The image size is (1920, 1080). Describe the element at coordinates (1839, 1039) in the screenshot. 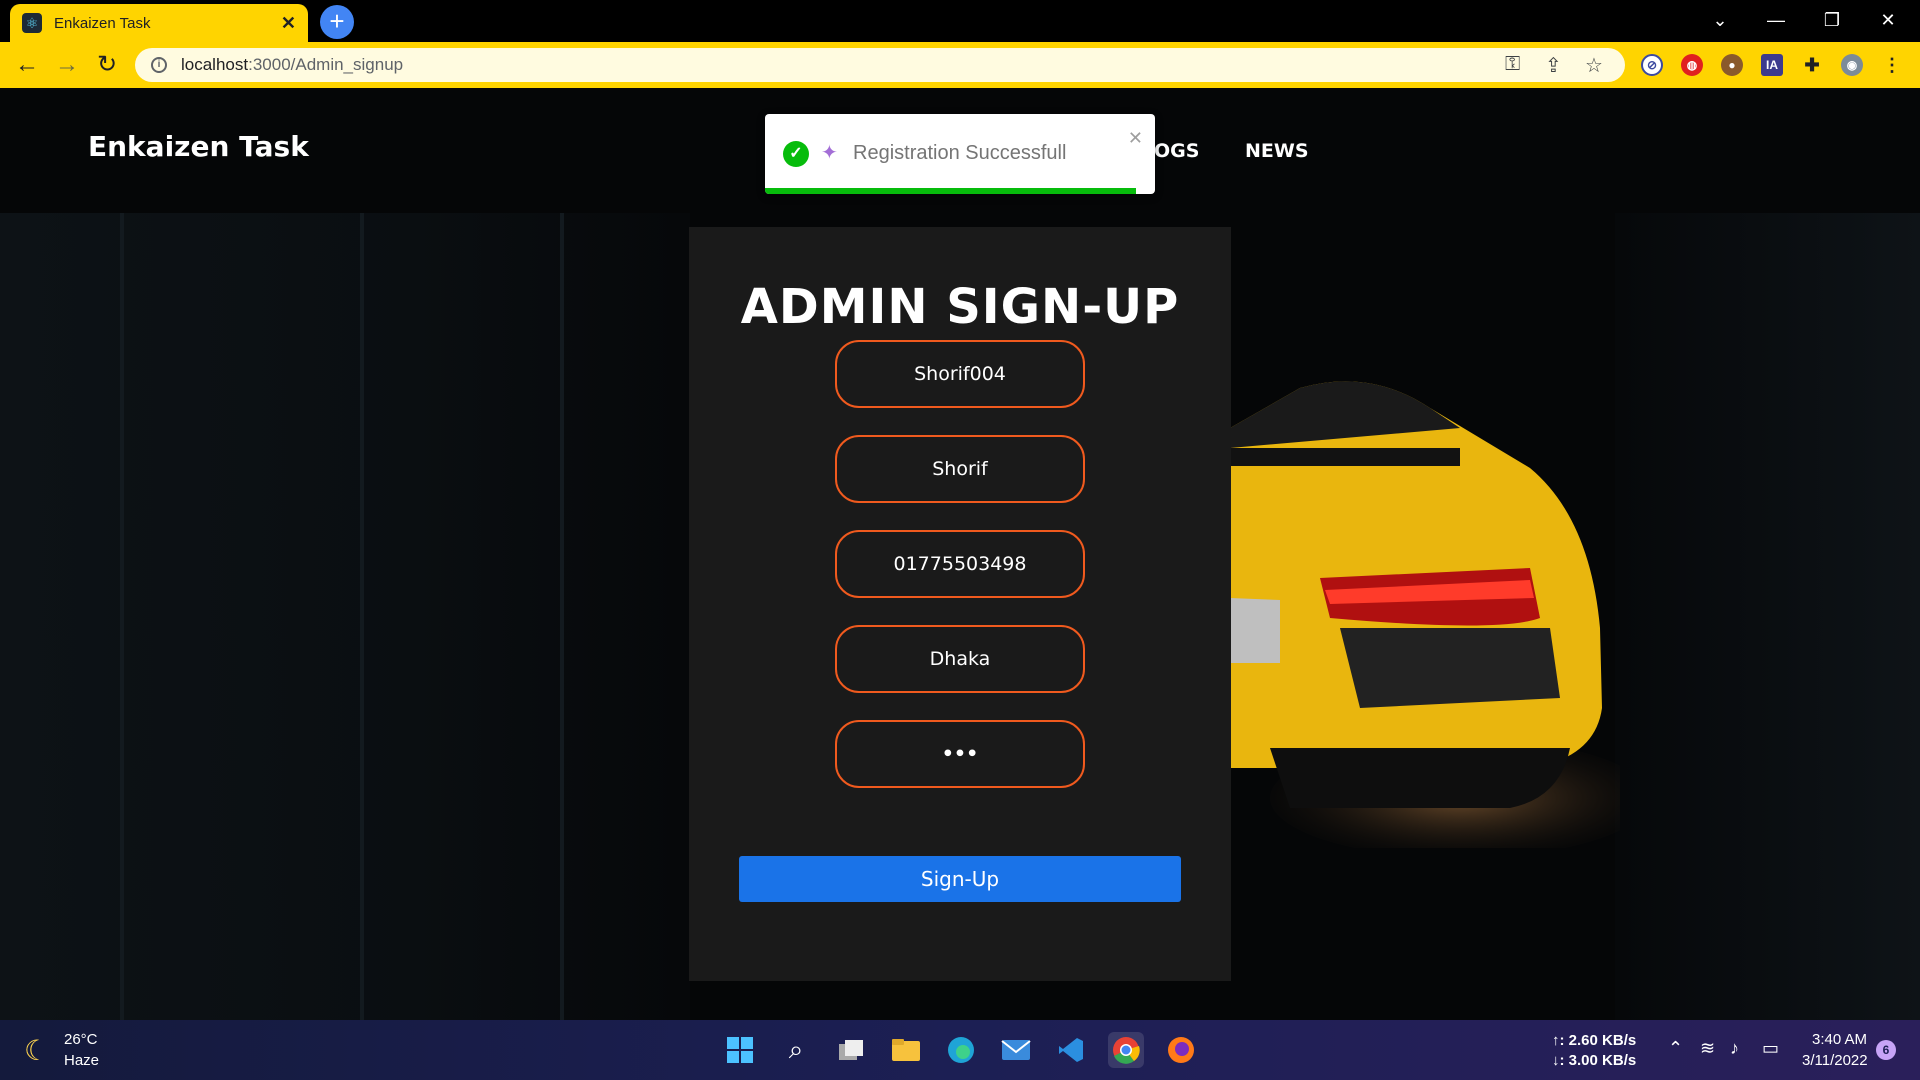

I see `clock-time: 3:40 AM` at that location.